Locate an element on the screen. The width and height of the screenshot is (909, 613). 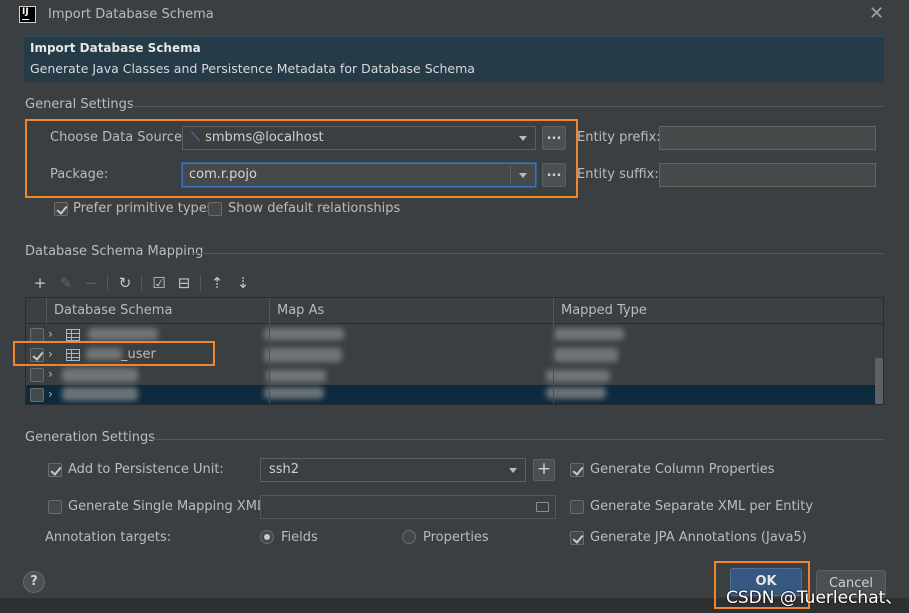
gen-jpa-label: Generate JPA Annotations (Java5) is located at coordinates (698, 537).